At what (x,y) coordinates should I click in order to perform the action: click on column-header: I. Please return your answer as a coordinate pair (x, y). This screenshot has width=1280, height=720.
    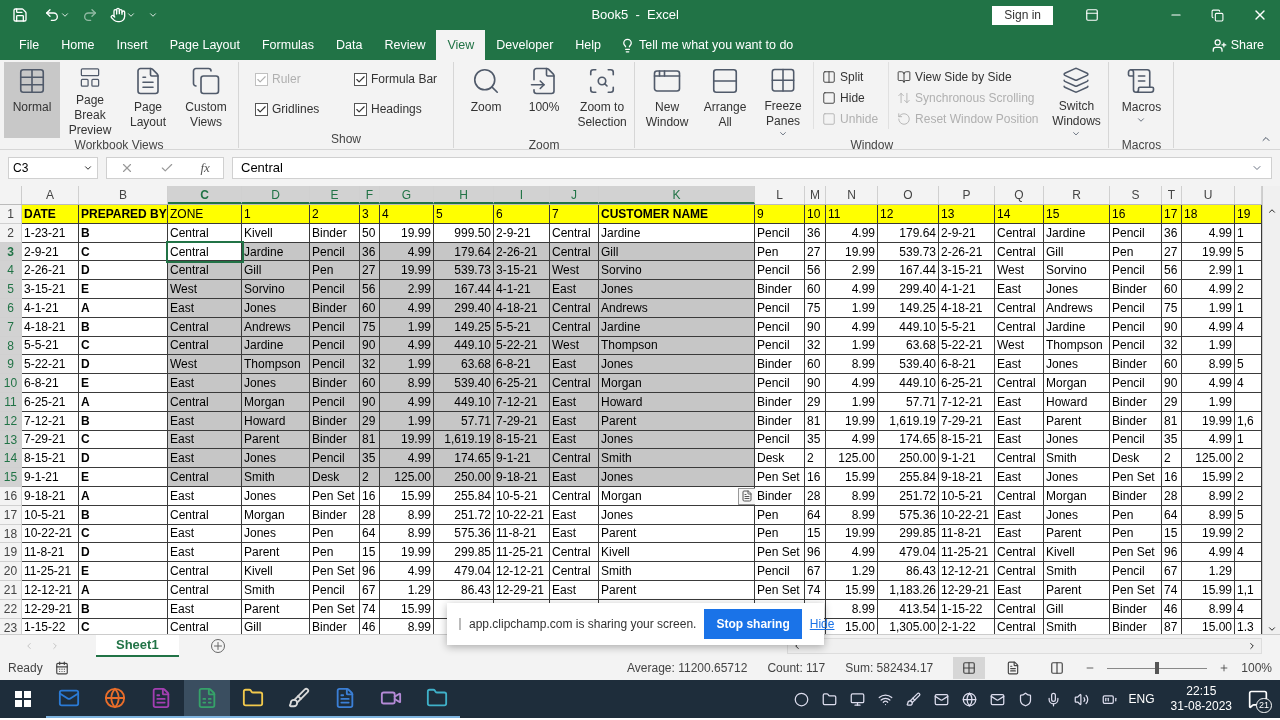
    Looking at the image, I should click on (522, 195).